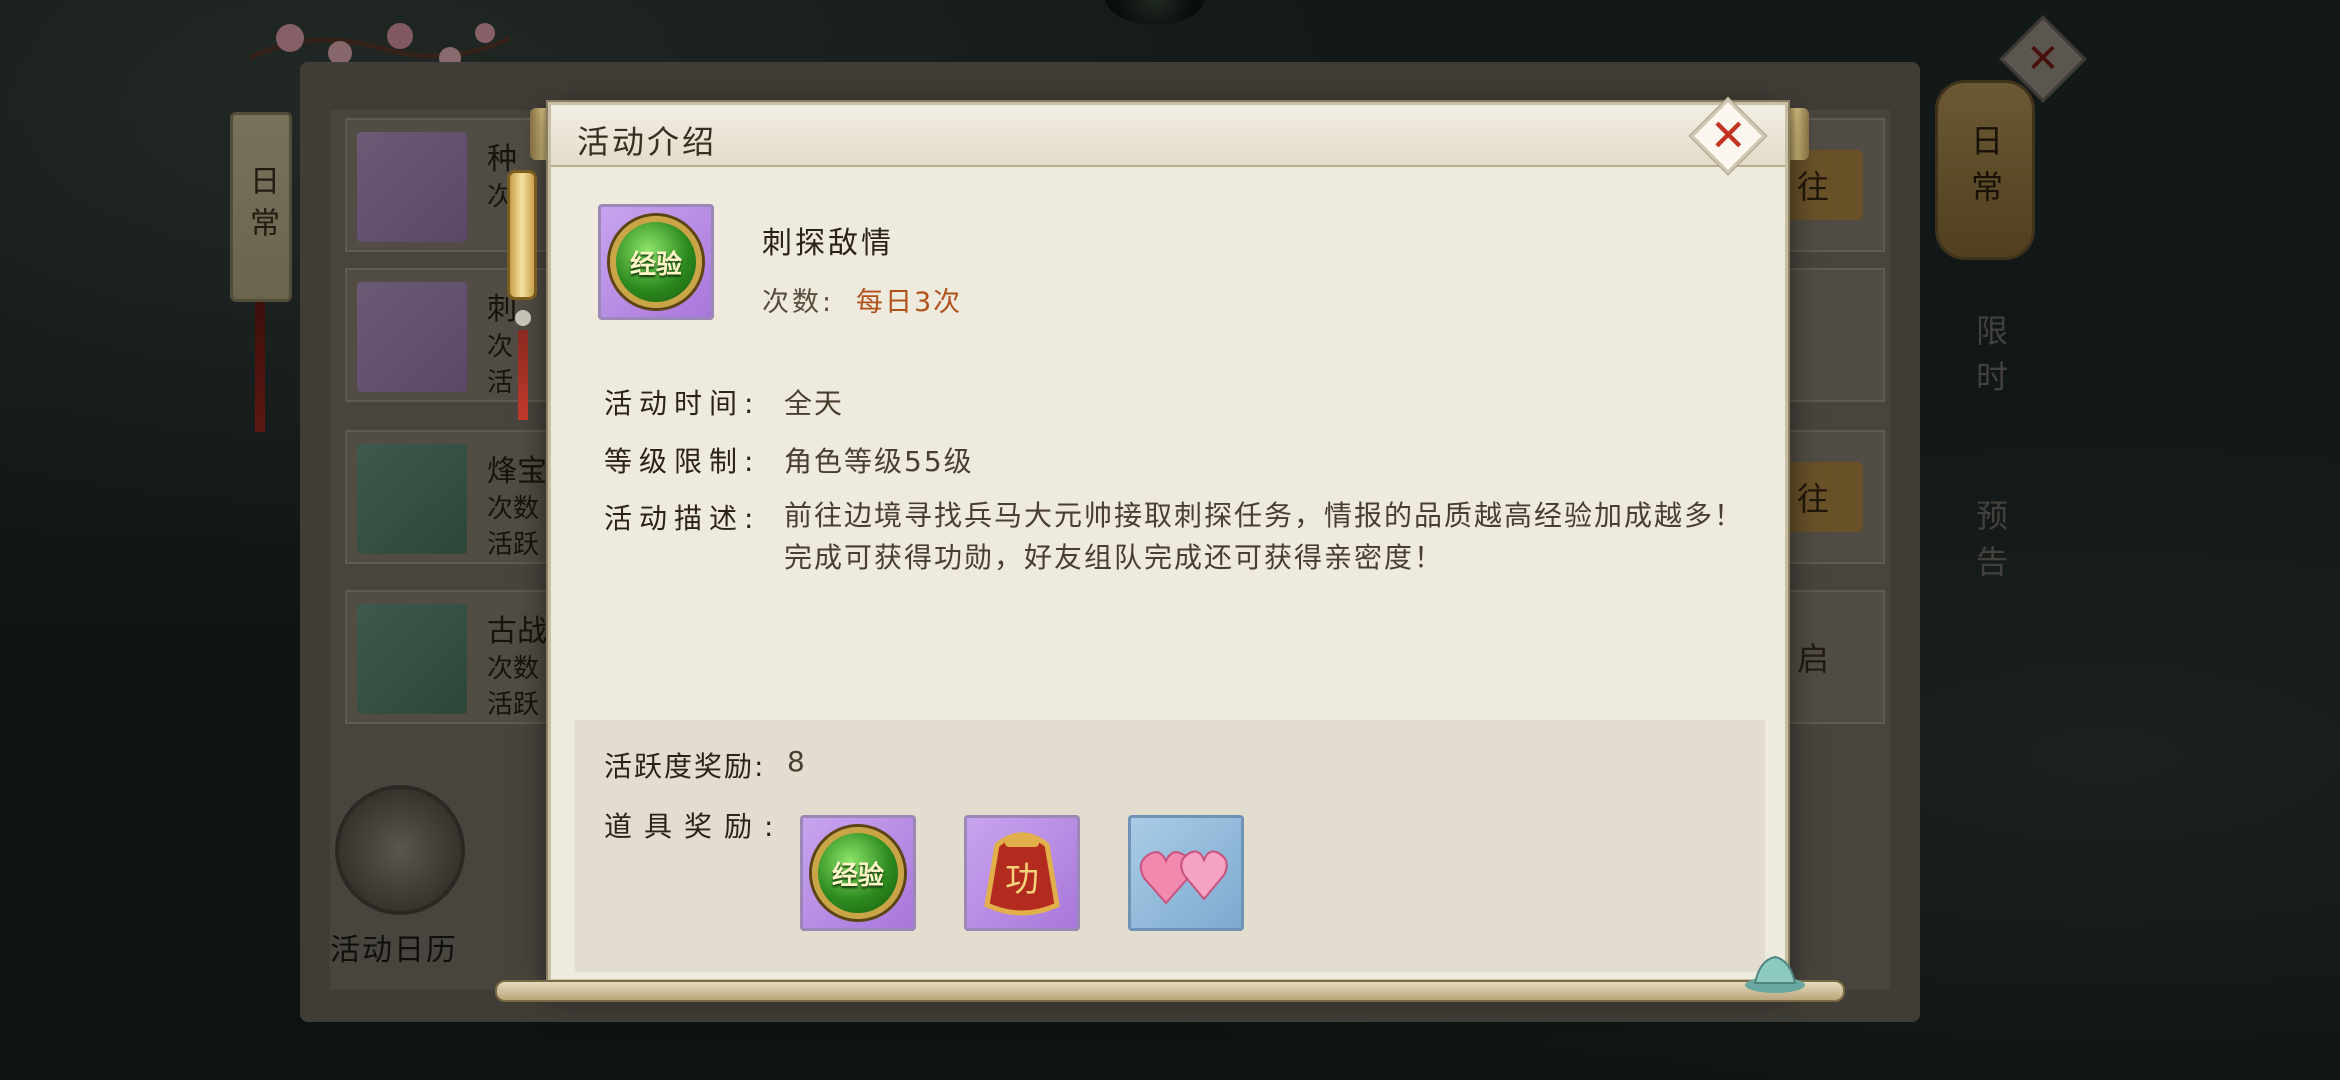  What do you see at coordinates (796, 761) in the screenshot?
I see `activity-reward-value: 8` at bounding box center [796, 761].